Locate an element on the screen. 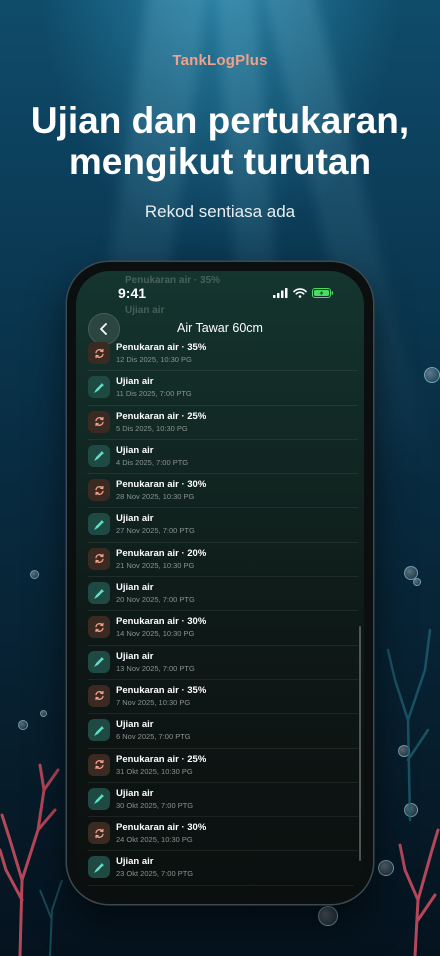  record-row-water-change: Penukaran air · 35% 7 Nov 2025, 10:30 PG is located at coordinates (223, 697).